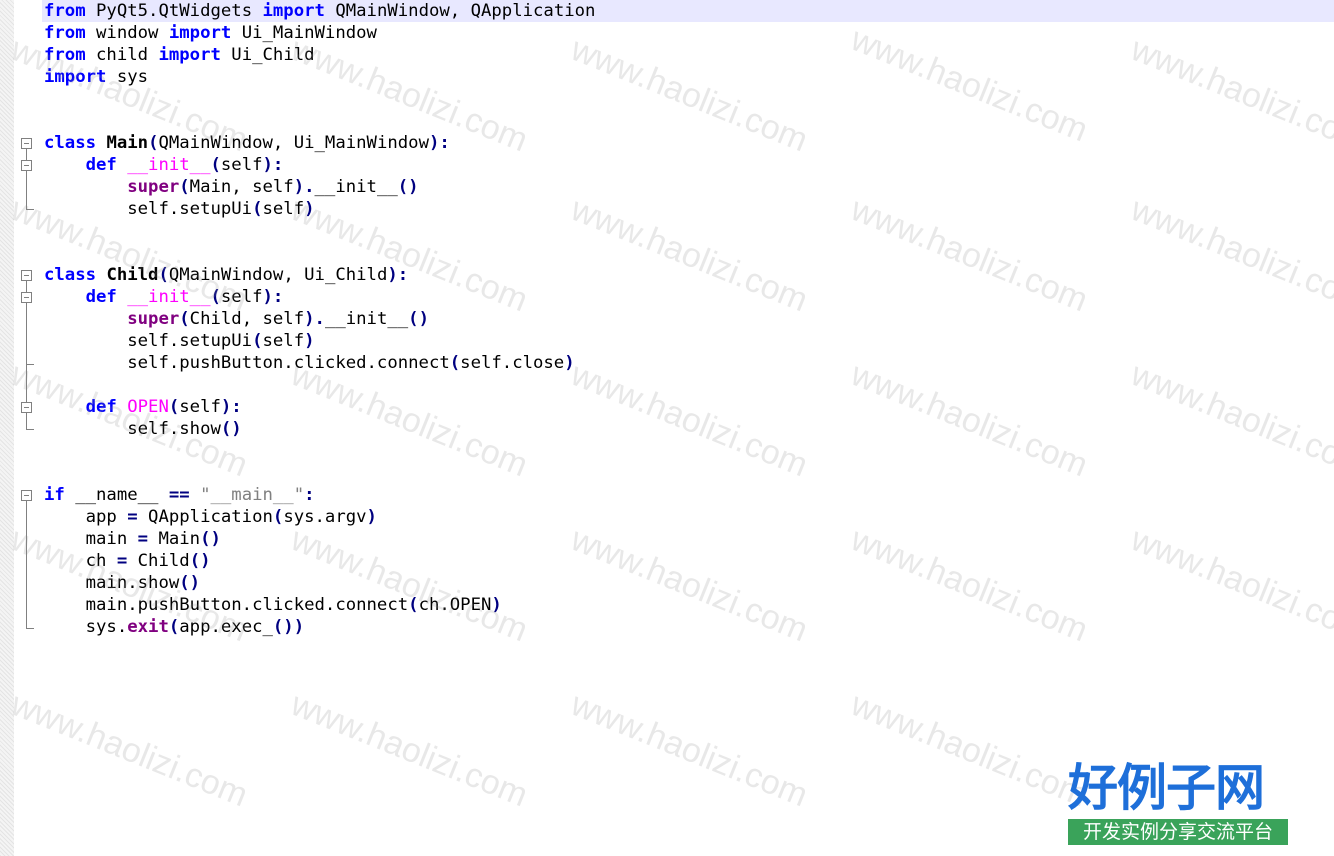 This screenshot has height=856, width=1334. I want to click on code-line: main.show(), so click(689, 583).